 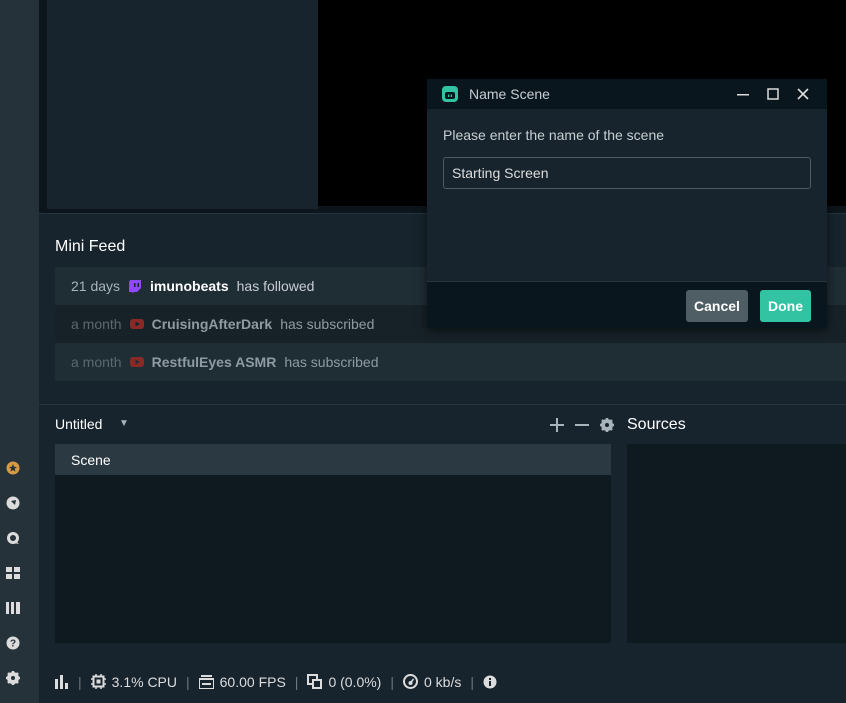 I want to click on scenes-header: Untitled ▼, so click(x=335, y=424).